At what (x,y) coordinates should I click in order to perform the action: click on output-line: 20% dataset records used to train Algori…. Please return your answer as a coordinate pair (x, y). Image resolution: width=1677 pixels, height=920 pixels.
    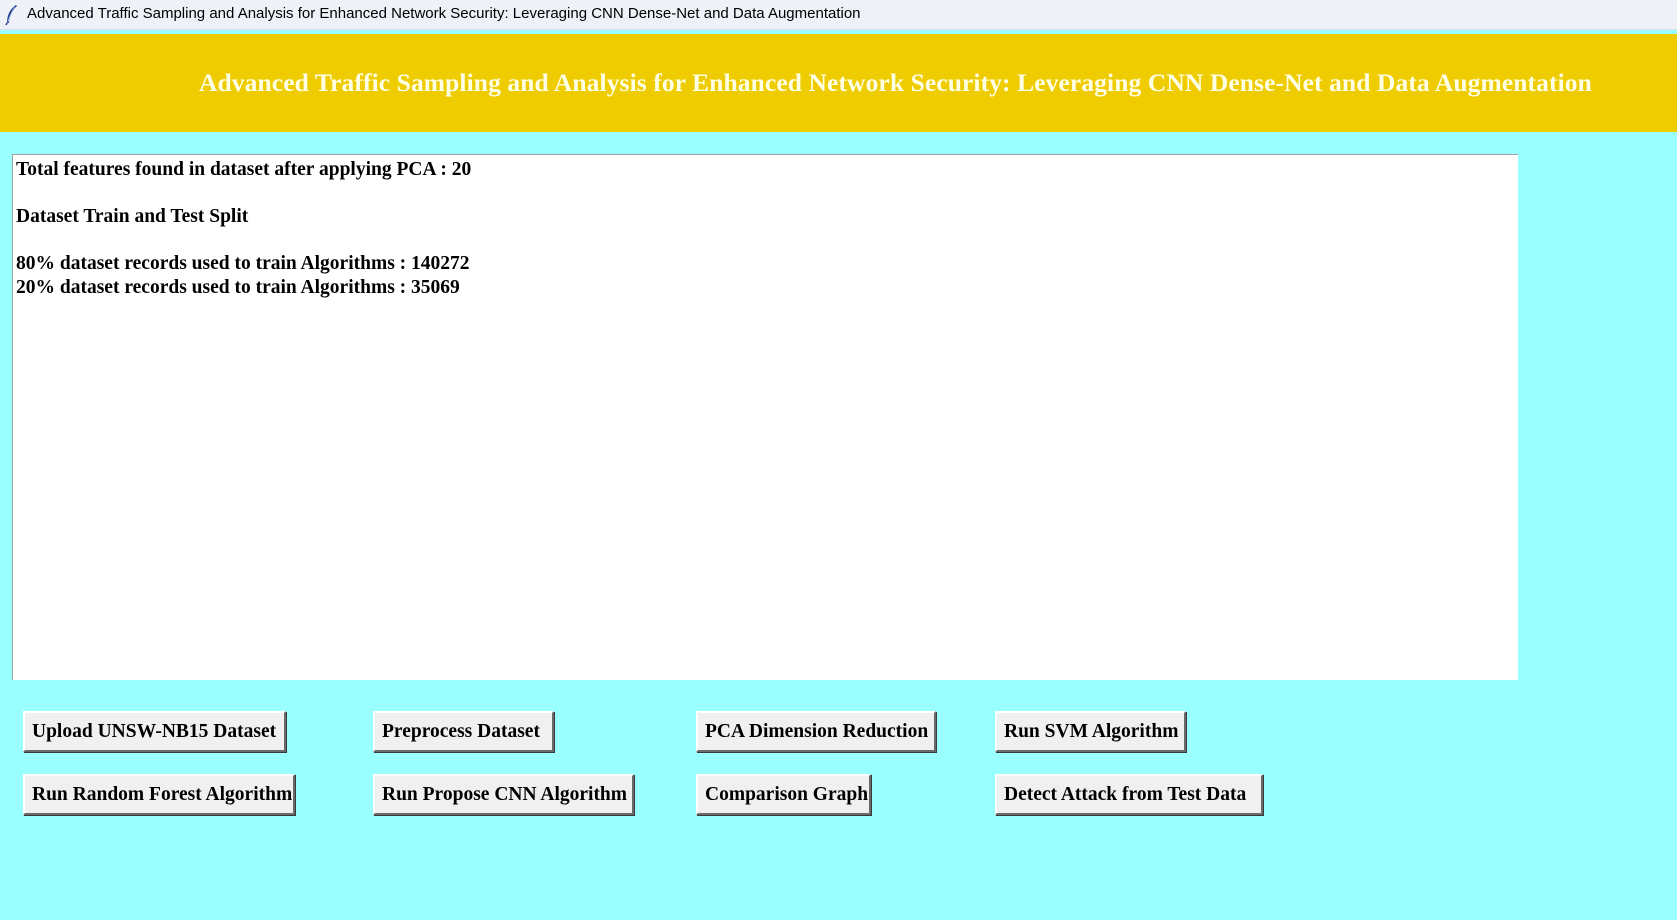
    Looking at the image, I should click on (238, 287).